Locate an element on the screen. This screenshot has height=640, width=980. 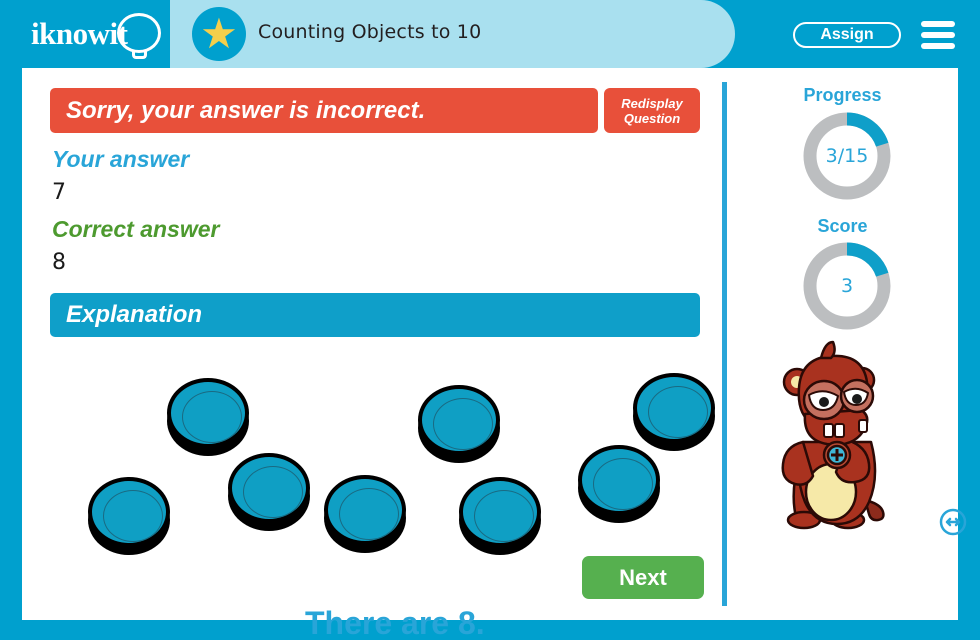
explanation-bar: Explanation is located at coordinates (375, 315).